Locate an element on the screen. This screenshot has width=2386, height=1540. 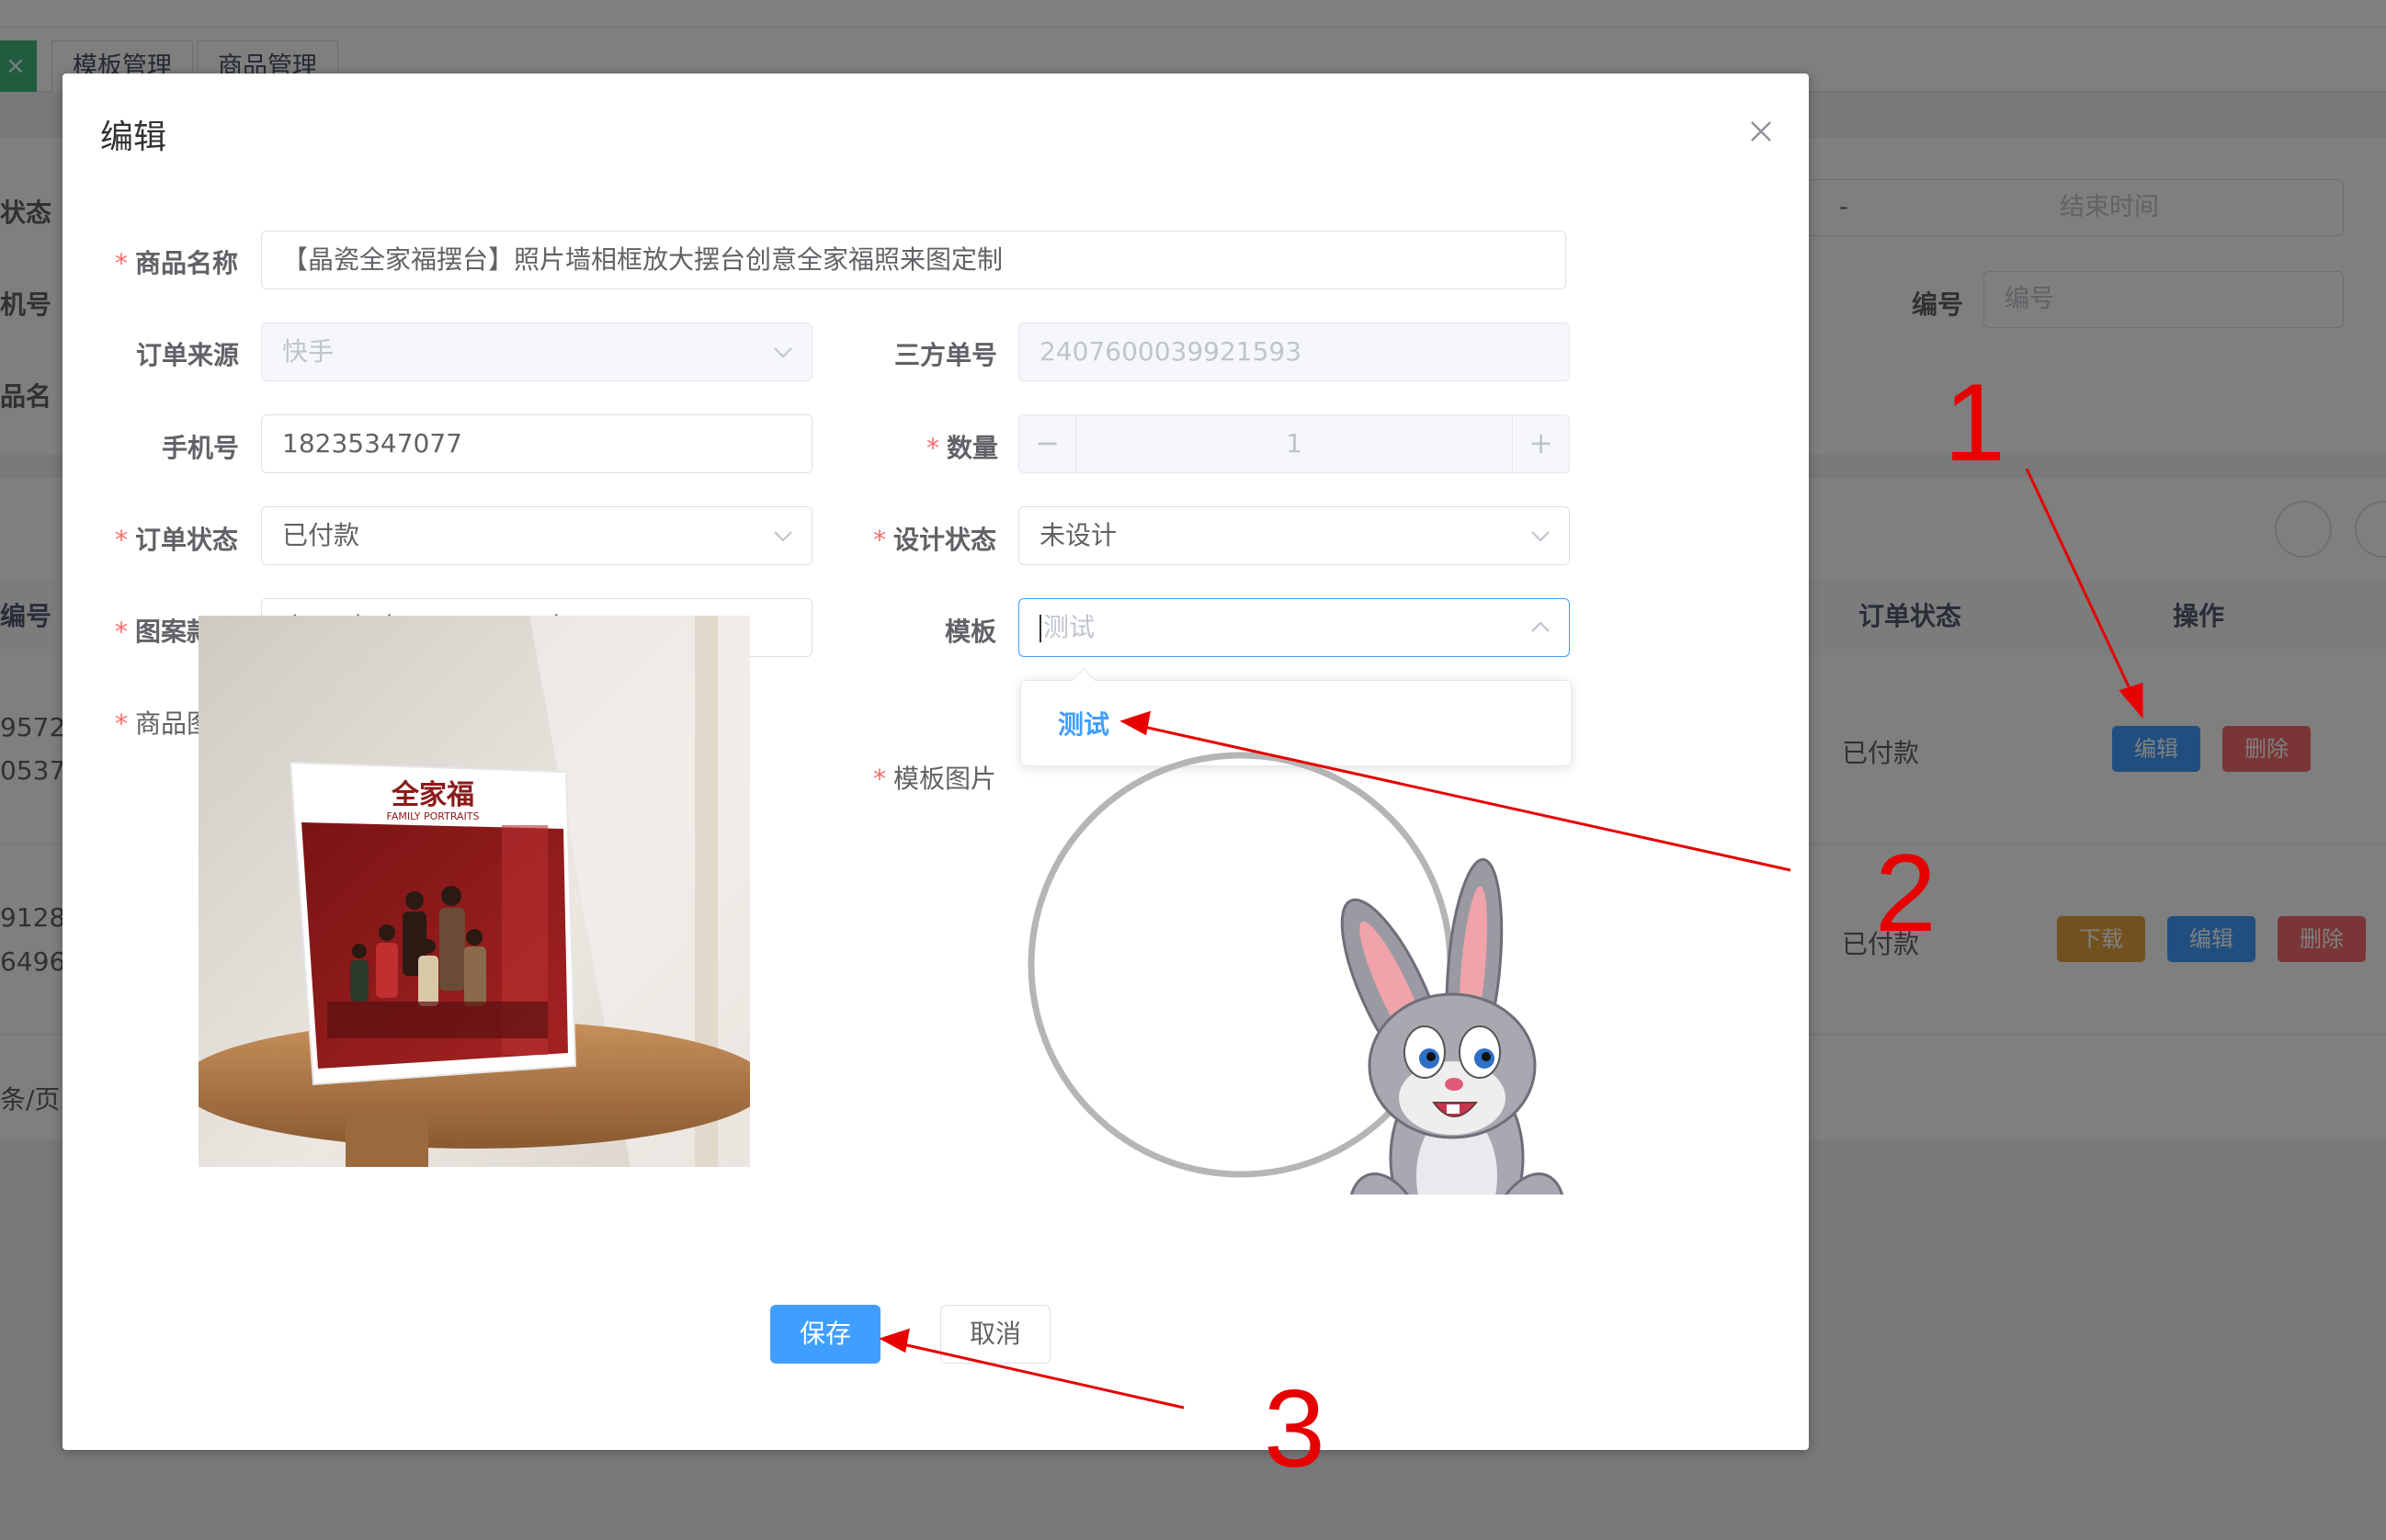
save-button: 保存 is located at coordinates (825, 1334).